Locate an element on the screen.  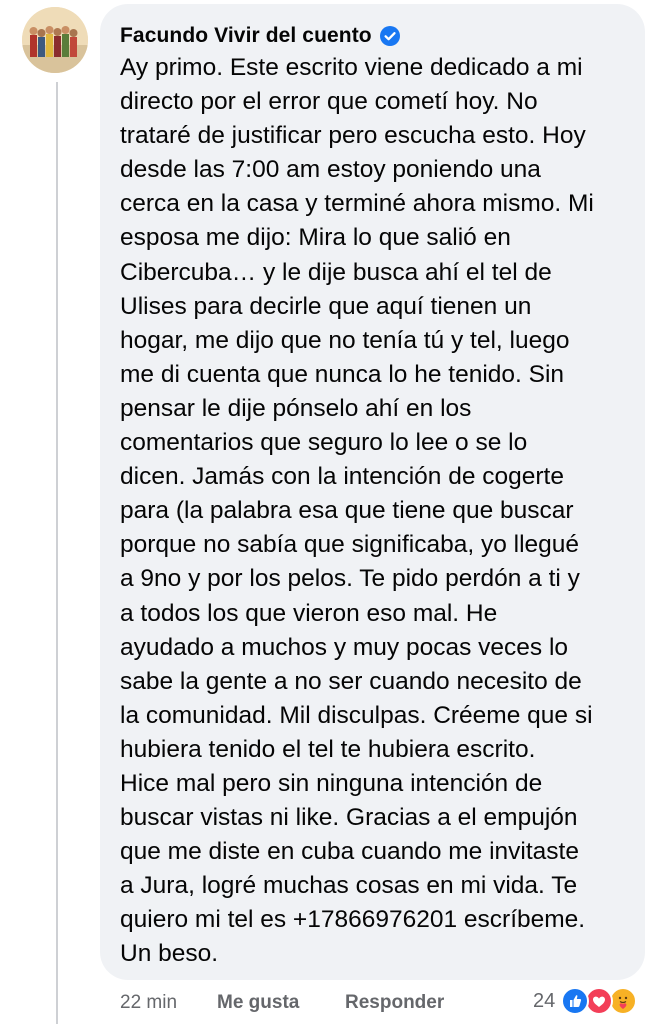
comment-line: Un beso. is located at coordinates (169, 954).